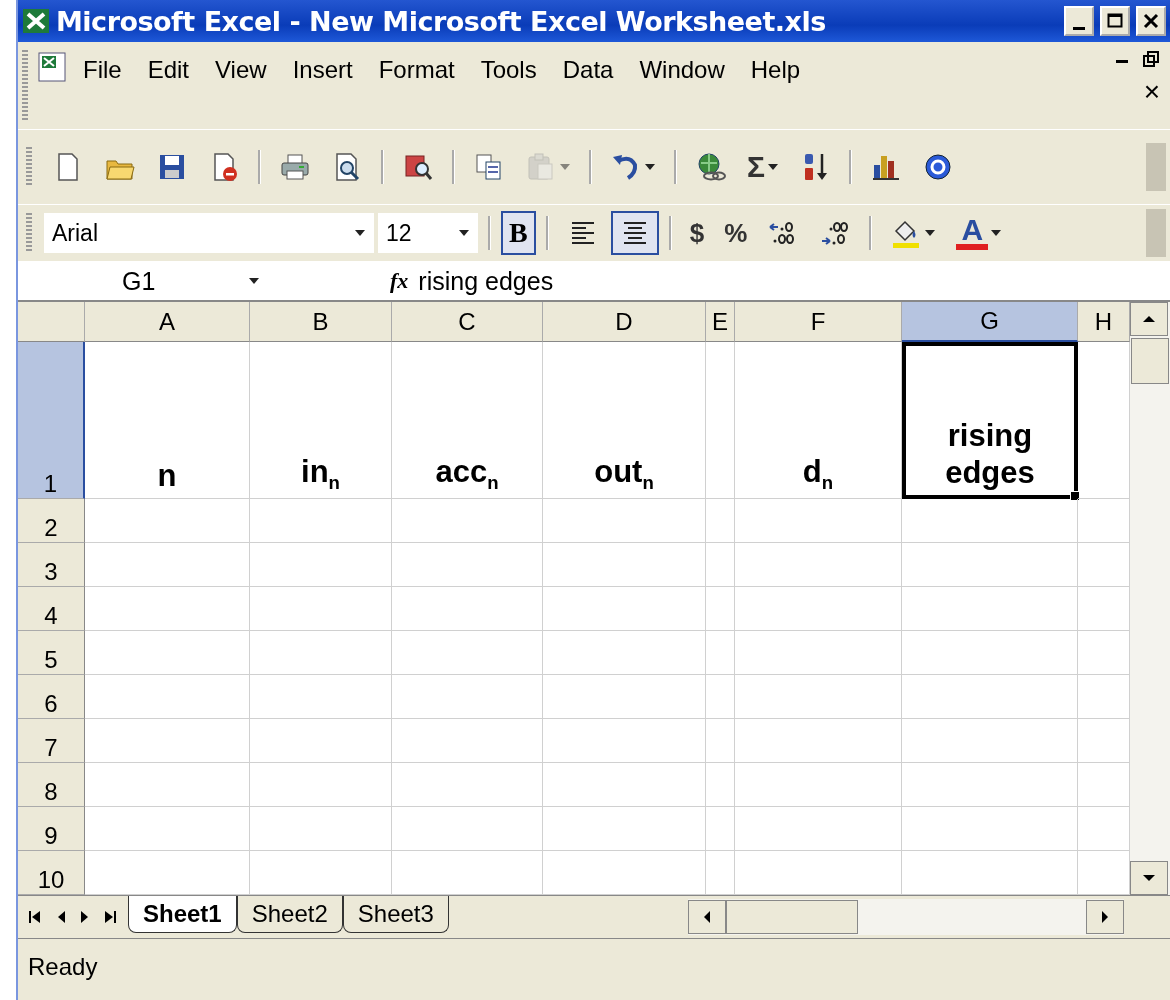 This screenshot has width=1170, height=1000. I want to click on bold-button: B, so click(518, 233).